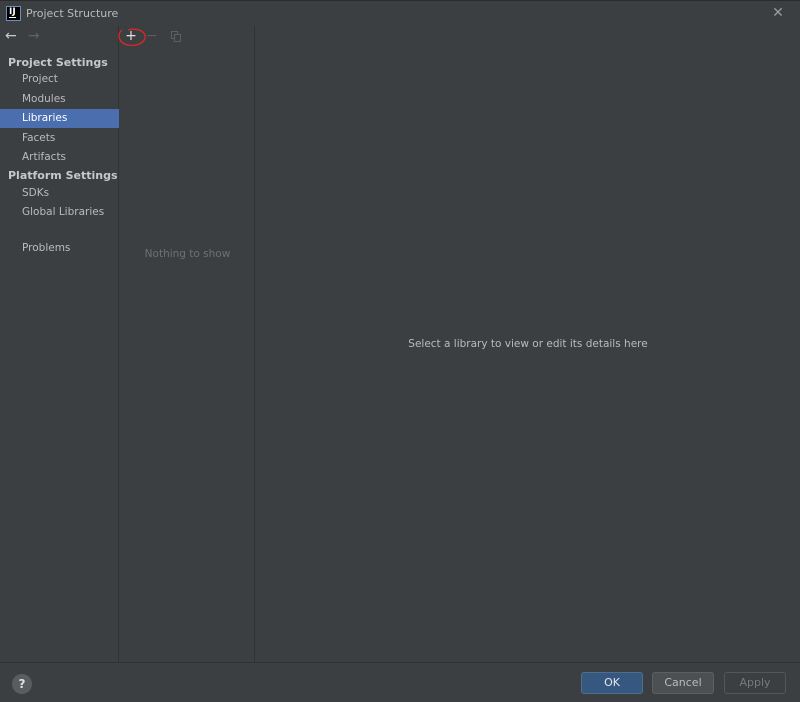 Image resolution: width=800 pixels, height=702 pixels. What do you see at coordinates (187, 254) in the screenshot?
I see `empty-list-text: Nothing to show` at bounding box center [187, 254].